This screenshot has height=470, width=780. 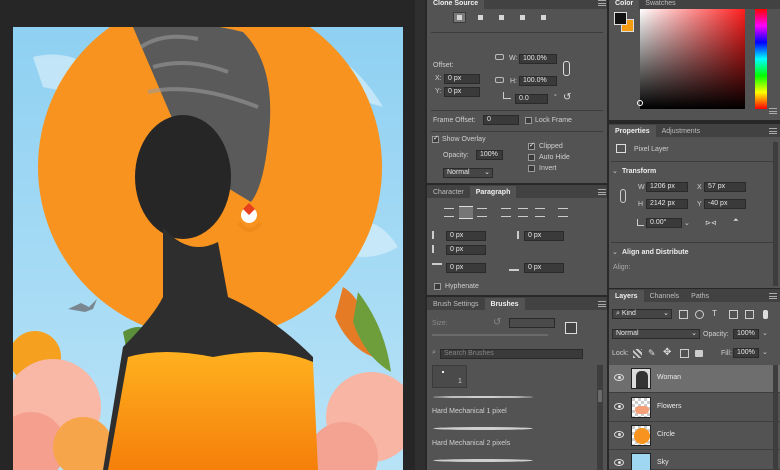 What do you see at coordinates (667, 204) in the screenshot?
I see `prop-h-field: 2142 px` at bounding box center [667, 204].